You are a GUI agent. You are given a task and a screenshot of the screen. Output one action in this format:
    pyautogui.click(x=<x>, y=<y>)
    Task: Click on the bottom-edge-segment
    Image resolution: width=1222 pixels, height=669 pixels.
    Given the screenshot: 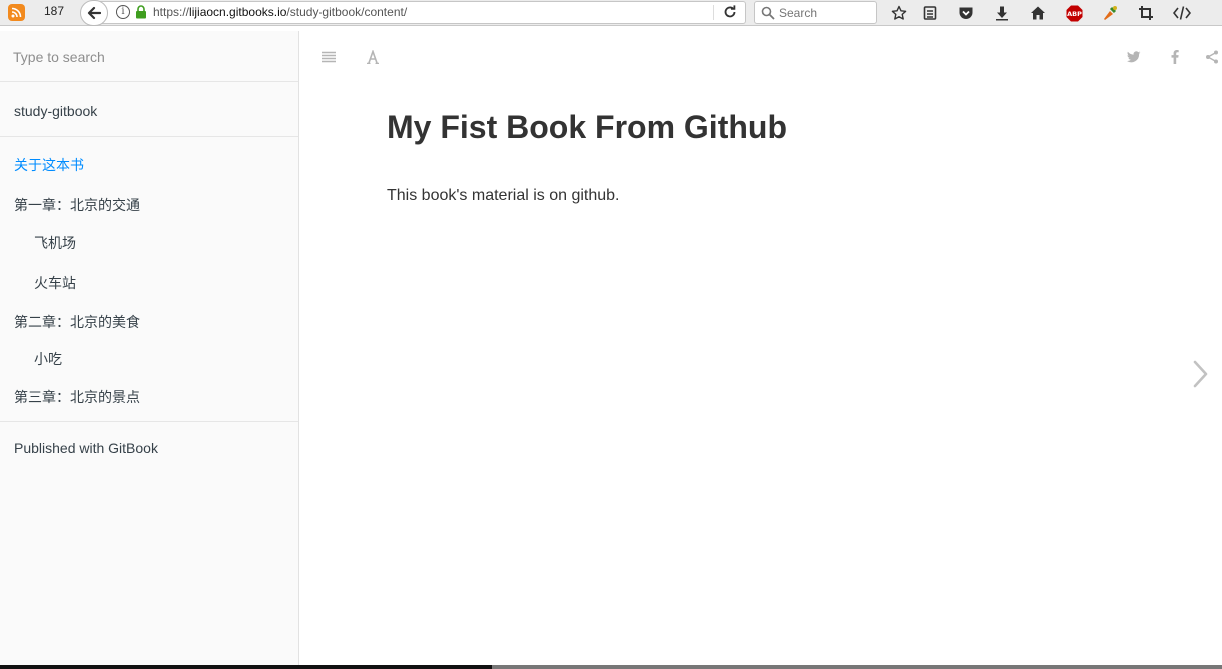 What is the action you would take?
    pyautogui.click(x=857, y=667)
    